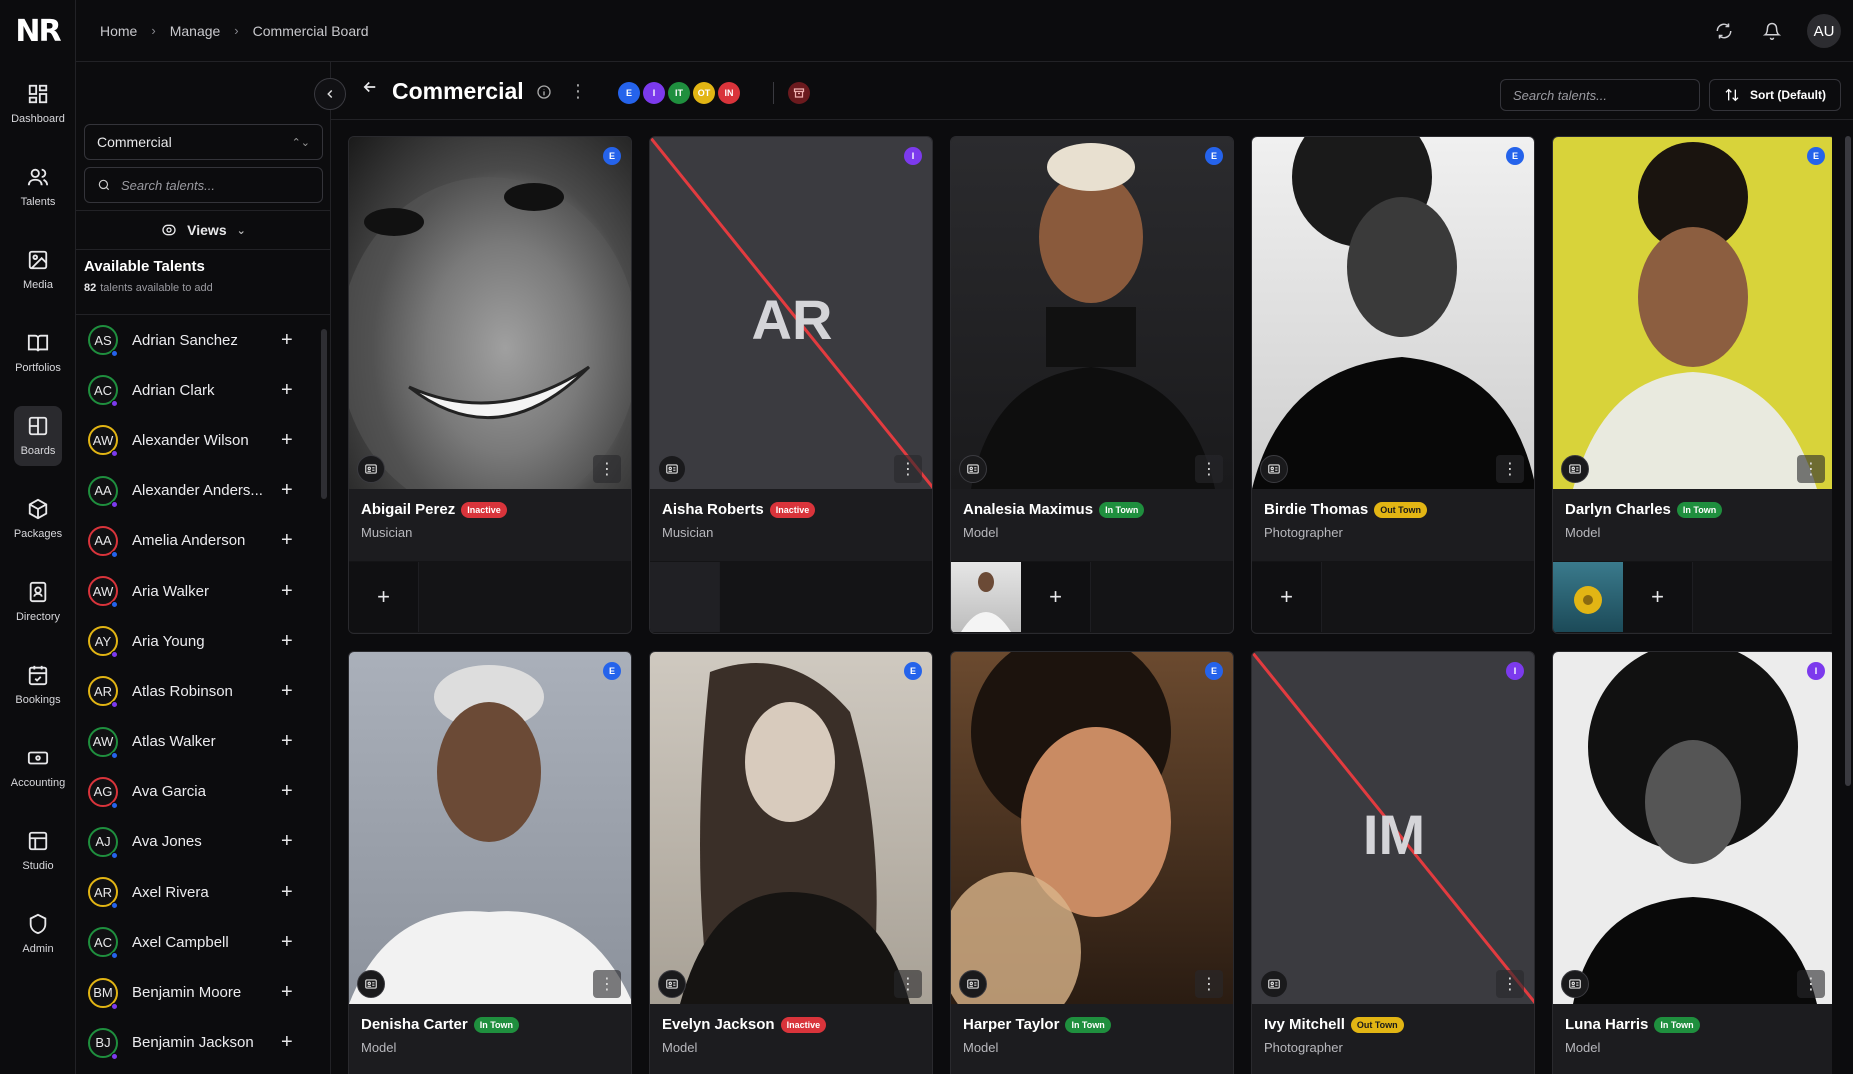 The width and height of the screenshot is (1853, 1074). I want to click on board-select: Commercial ⌃⌄, so click(203, 142).